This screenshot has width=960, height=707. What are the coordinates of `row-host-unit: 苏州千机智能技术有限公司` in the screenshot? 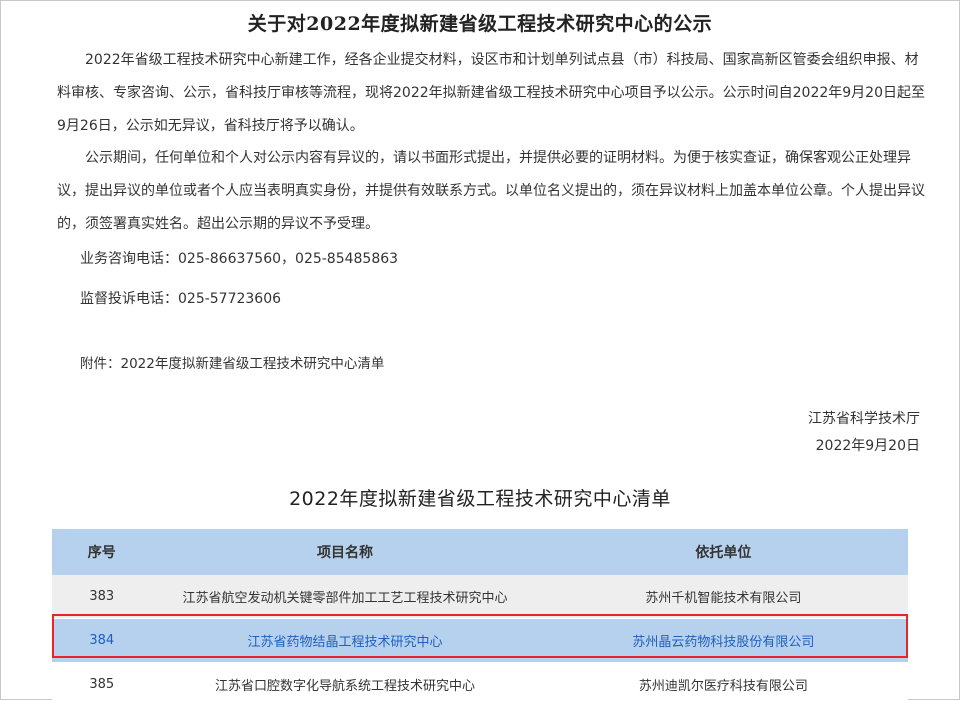 It's located at (723, 597).